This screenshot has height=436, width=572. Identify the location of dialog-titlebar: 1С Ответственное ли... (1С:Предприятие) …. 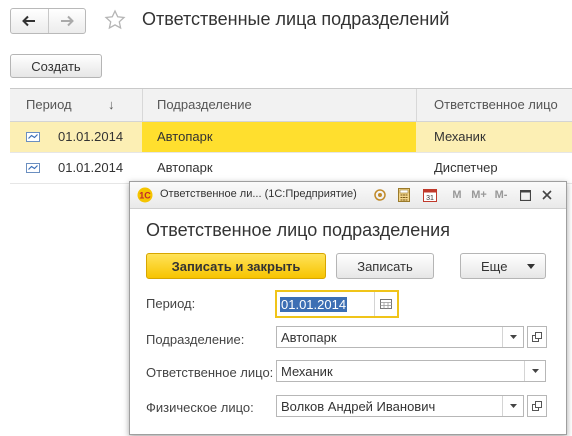
(348, 195).